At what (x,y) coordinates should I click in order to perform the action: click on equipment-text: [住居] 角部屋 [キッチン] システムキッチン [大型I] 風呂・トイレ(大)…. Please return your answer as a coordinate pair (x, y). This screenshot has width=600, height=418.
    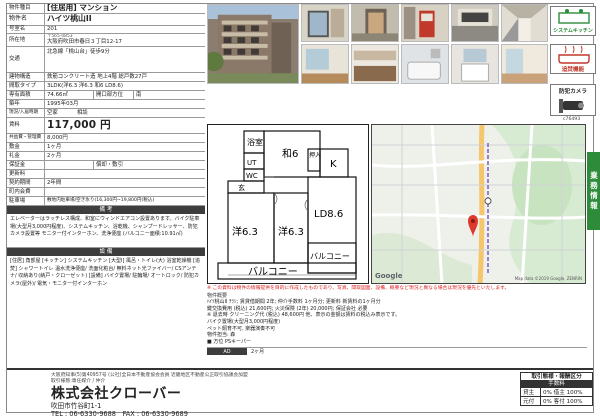
    Looking at the image, I should click on (105, 272).